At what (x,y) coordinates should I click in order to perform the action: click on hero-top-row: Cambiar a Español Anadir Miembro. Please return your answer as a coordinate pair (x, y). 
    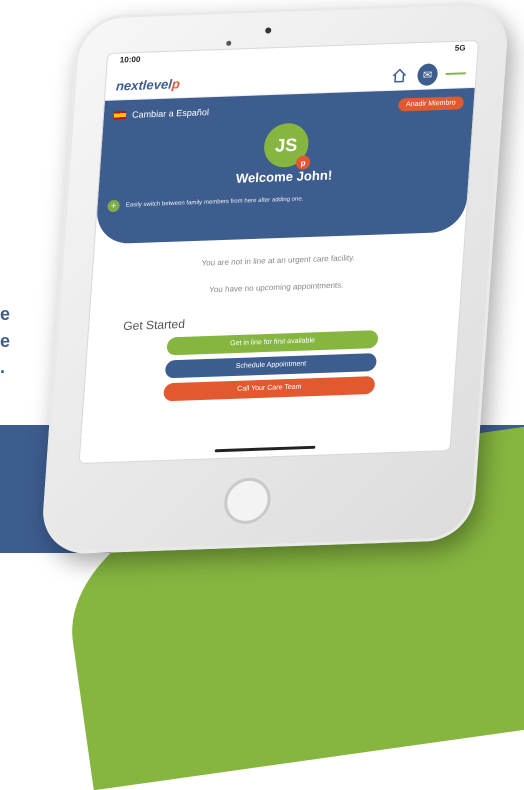
    Looking at the image, I should click on (289, 108).